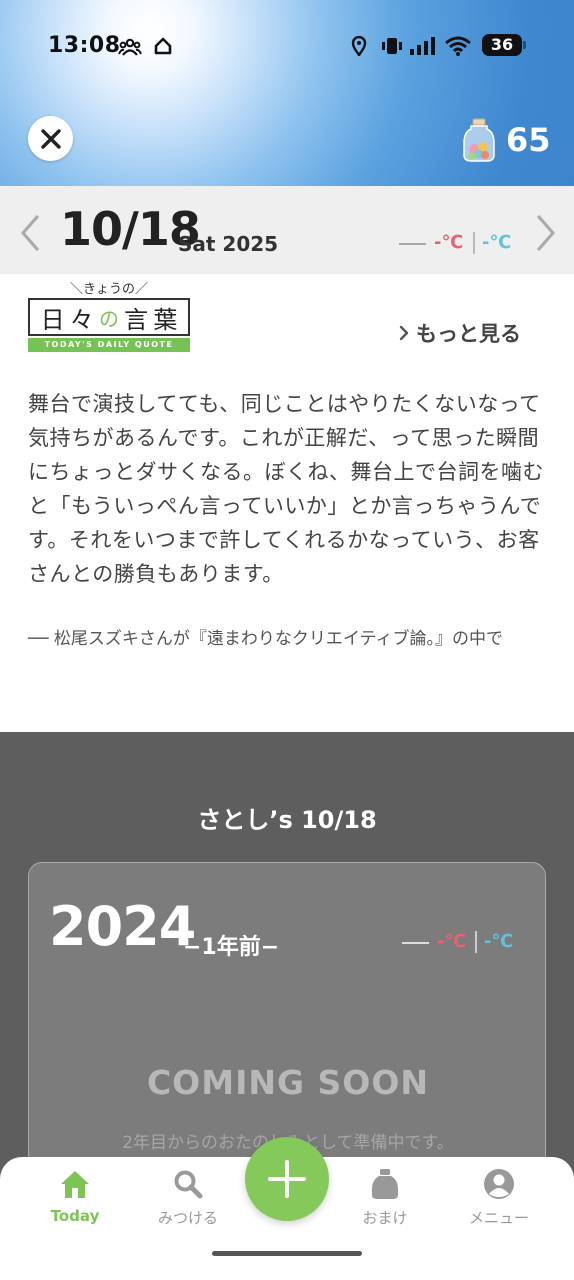 This screenshot has height=1280, width=574. Describe the element at coordinates (84, 45) in the screenshot. I see `status-time: 13:08` at that location.